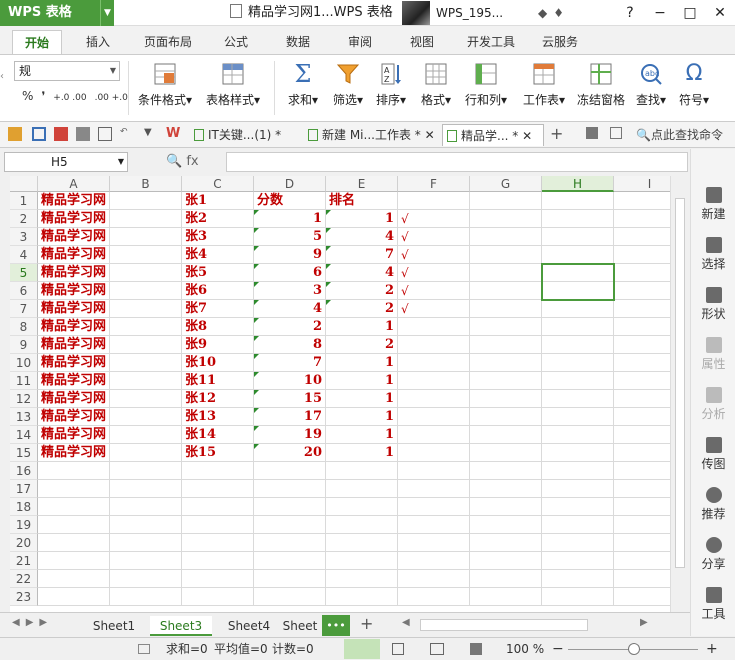  I want to click on row-header: 19, so click(24, 525).